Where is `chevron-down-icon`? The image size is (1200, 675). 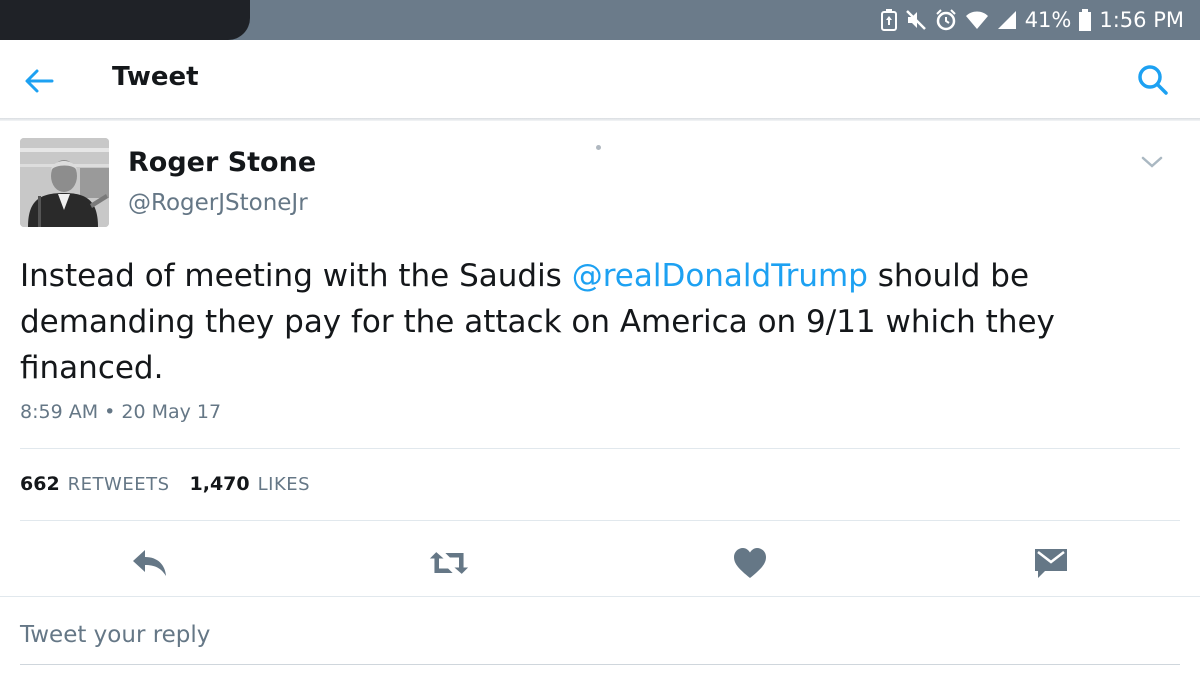 chevron-down-icon is located at coordinates (1152, 162).